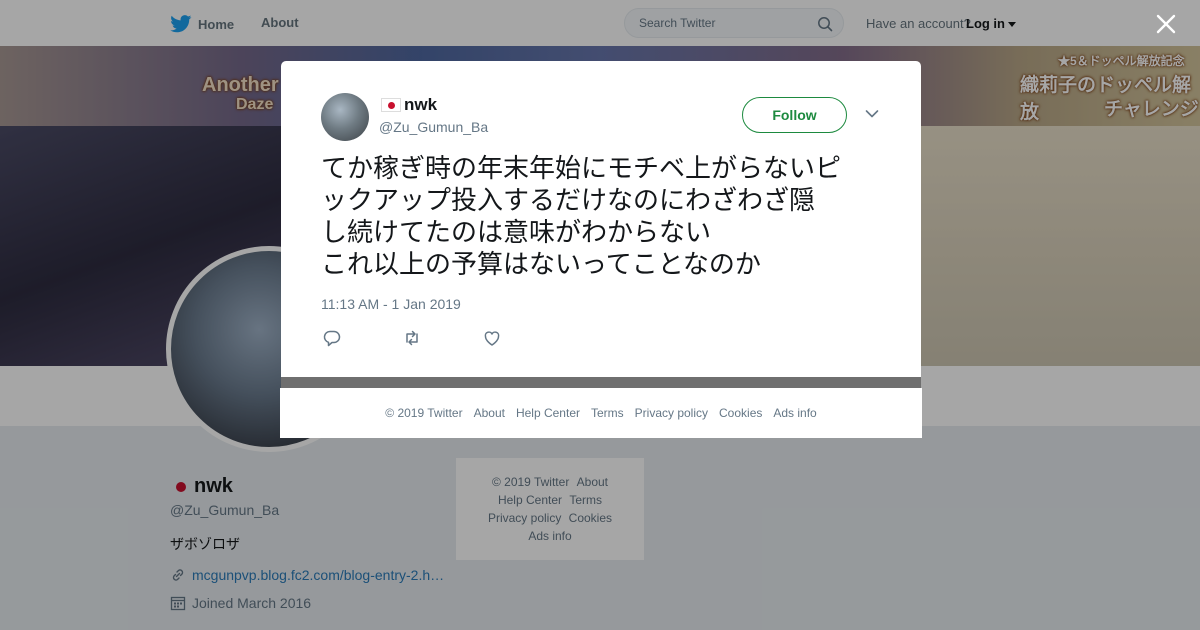  Describe the element at coordinates (1166, 24) in the screenshot. I see `close-icon` at that location.